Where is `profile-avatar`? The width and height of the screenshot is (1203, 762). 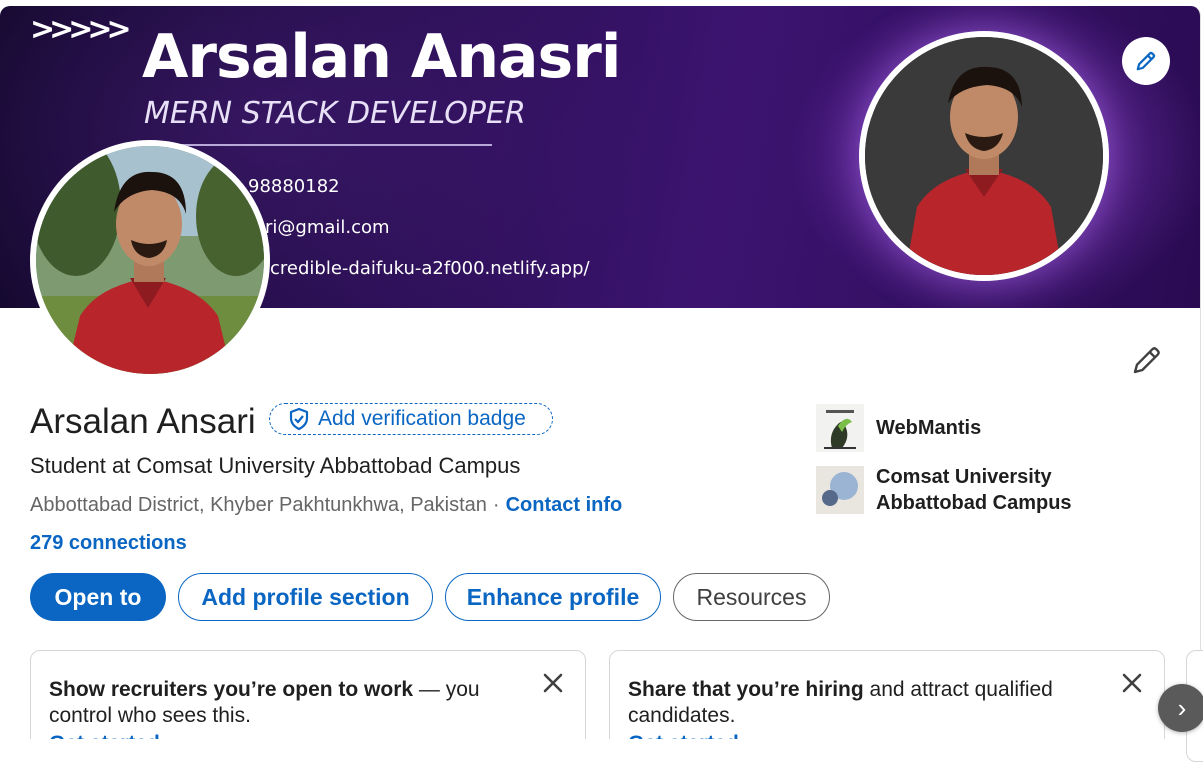
profile-avatar is located at coordinates (150, 260).